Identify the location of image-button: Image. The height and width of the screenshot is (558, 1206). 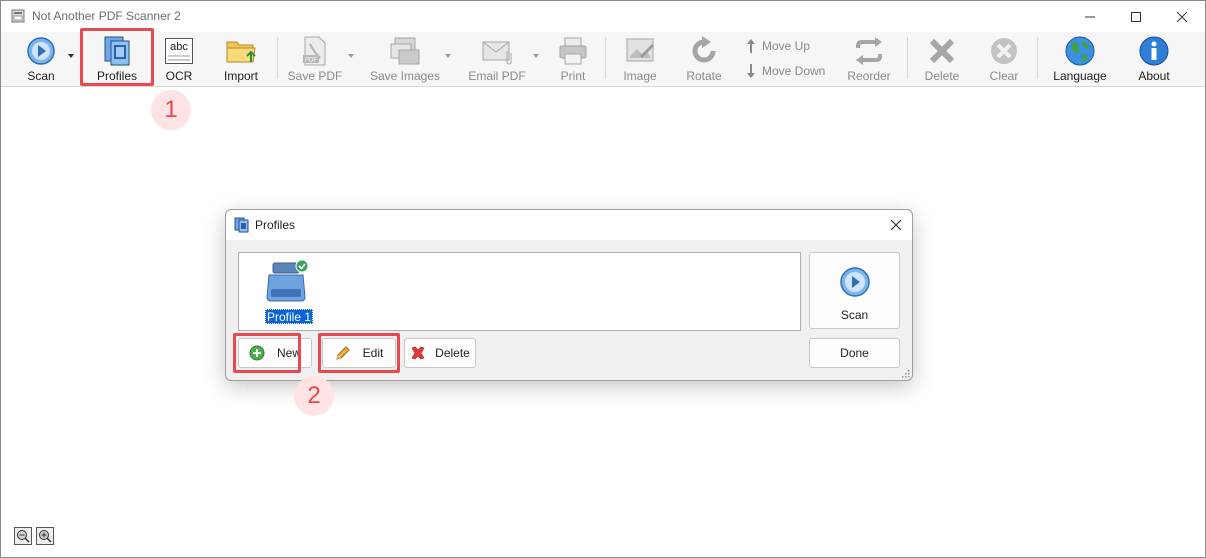
(640, 58).